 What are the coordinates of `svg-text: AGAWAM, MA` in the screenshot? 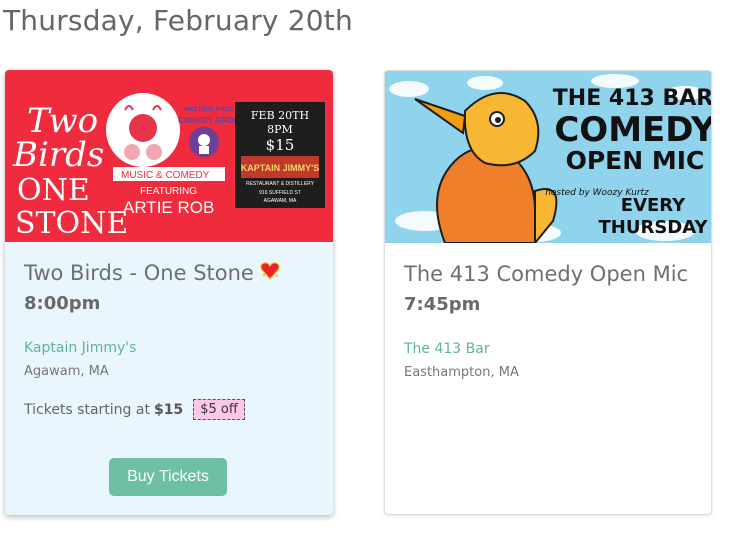 It's located at (280, 201).